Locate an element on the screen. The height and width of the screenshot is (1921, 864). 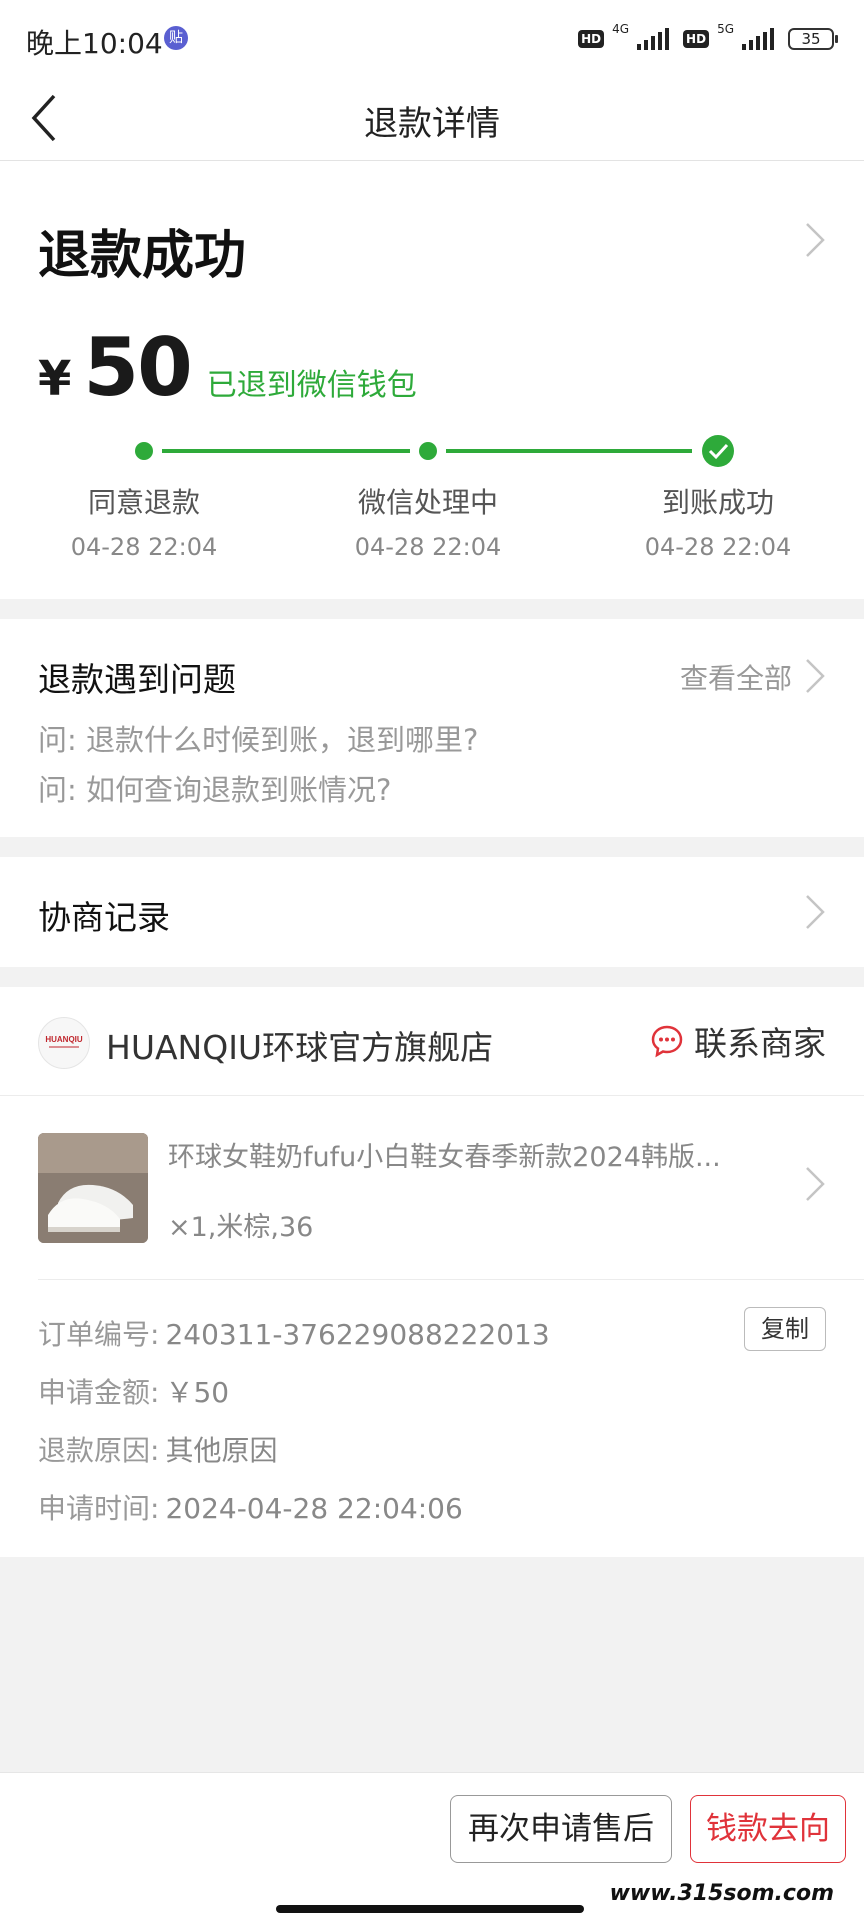
refund-amount: 50 is located at coordinates (137, 367).